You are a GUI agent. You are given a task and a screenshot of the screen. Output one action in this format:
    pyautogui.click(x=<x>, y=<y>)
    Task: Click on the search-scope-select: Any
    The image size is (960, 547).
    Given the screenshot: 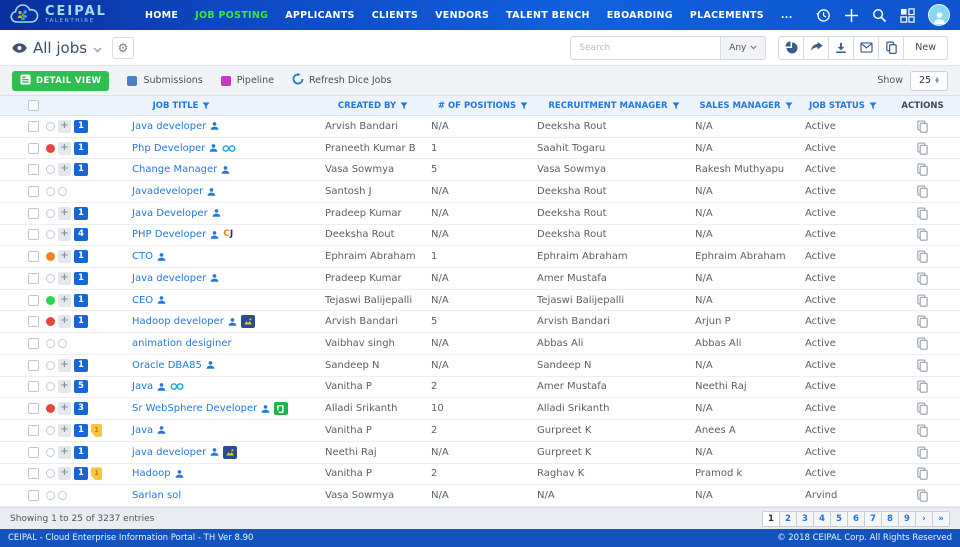 What is the action you would take?
    pyautogui.click(x=743, y=47)
    